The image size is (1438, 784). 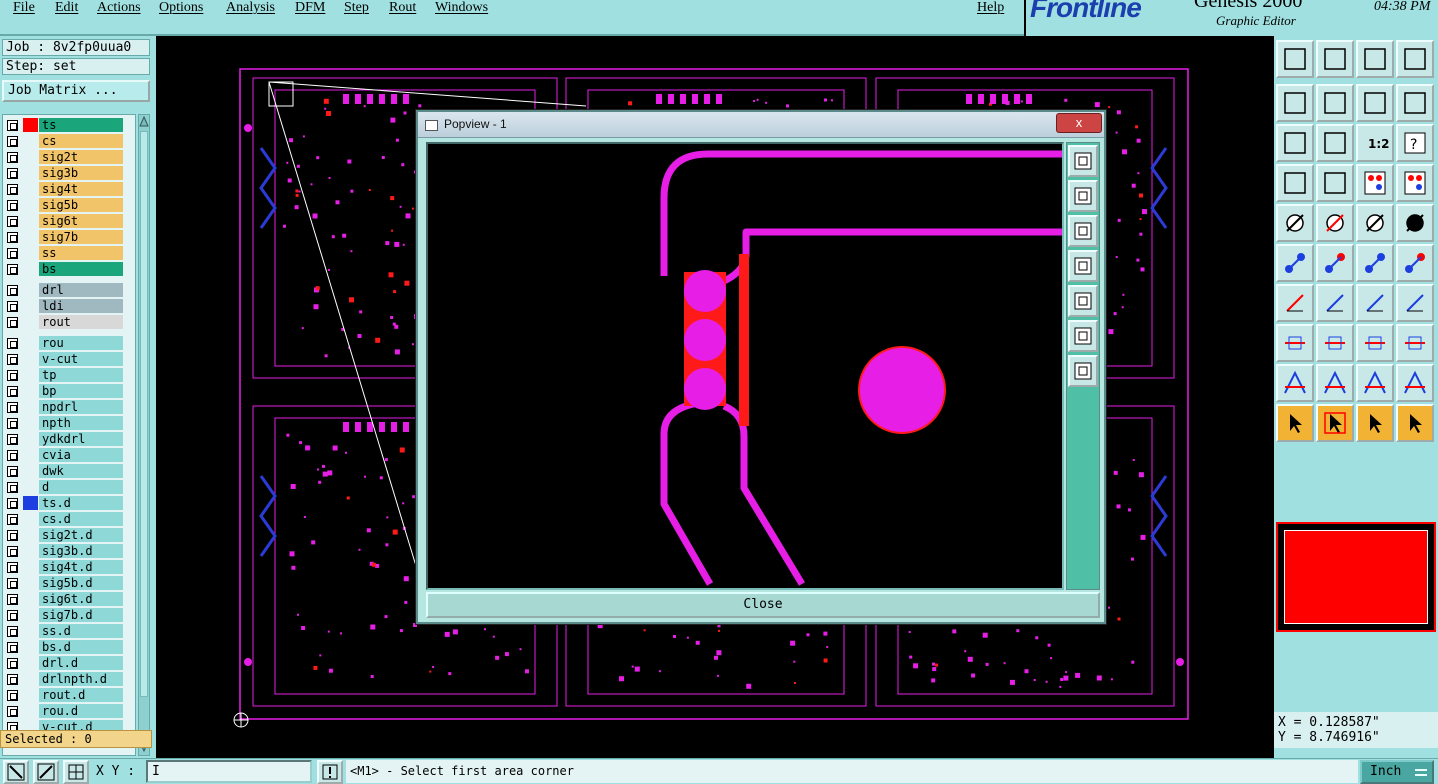 I want to click on layer-row-dwk: dwk, so click(x=69, y=471).